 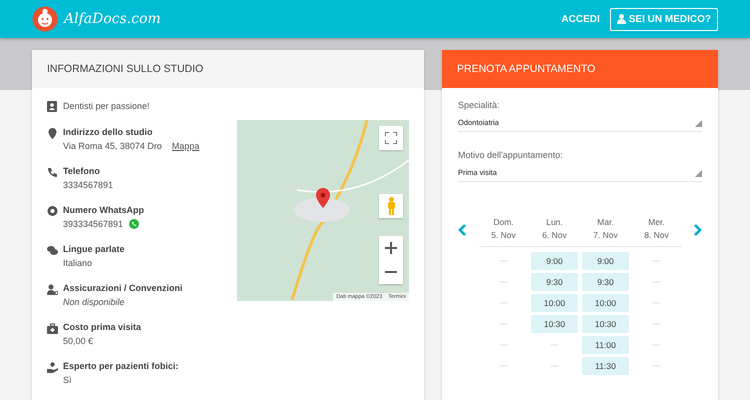 I want to click on map-link: Mappa, so click(x=186, y=146).